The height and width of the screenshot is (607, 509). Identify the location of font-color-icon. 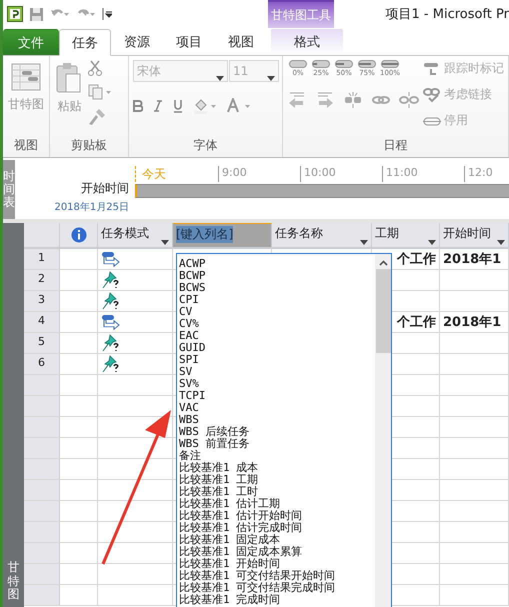
(239, 106).